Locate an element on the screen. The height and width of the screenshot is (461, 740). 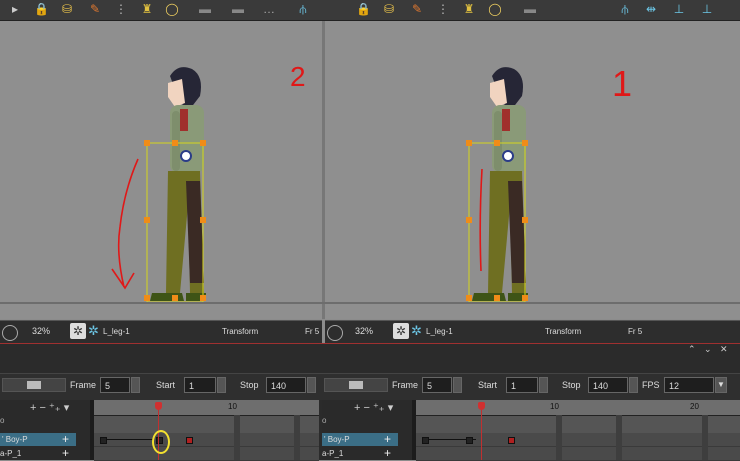
play-icon: ▸ is located at coordinates (15, 9).